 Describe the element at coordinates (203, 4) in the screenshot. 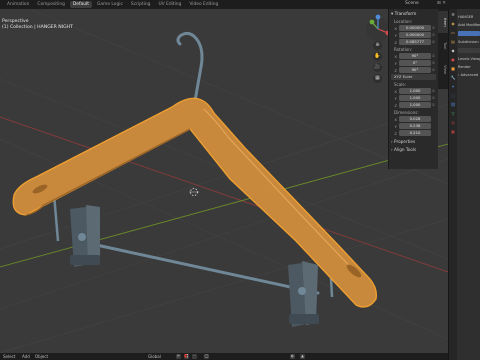

I see `tab-video-editing: Video Editing` at that location.